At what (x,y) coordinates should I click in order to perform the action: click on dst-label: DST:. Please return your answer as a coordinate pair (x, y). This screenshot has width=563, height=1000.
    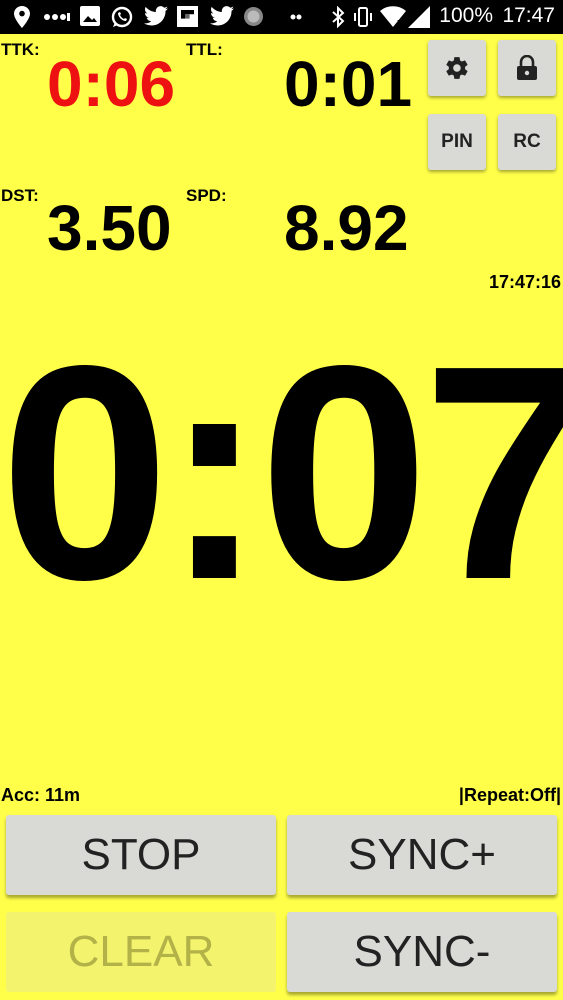
    Looking at the image, I should click on (20, 195).